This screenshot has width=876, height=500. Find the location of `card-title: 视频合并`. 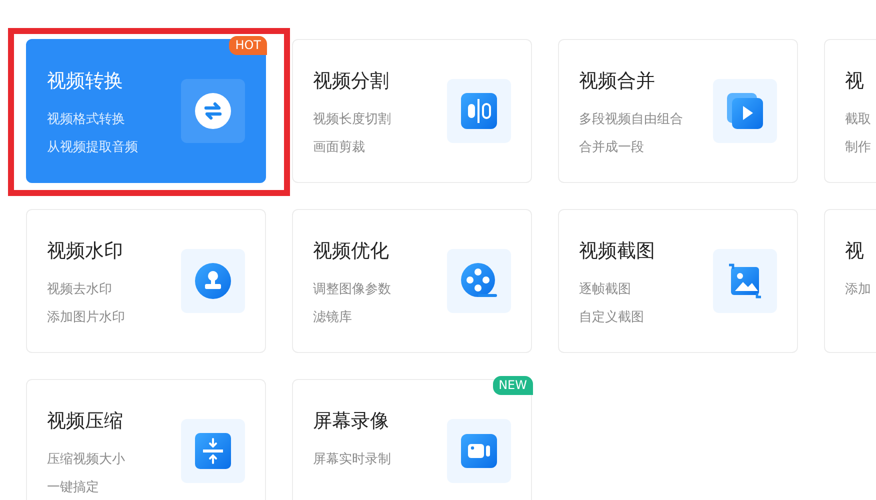

card-title: 视频合并 is located at coordinates (617, 81).